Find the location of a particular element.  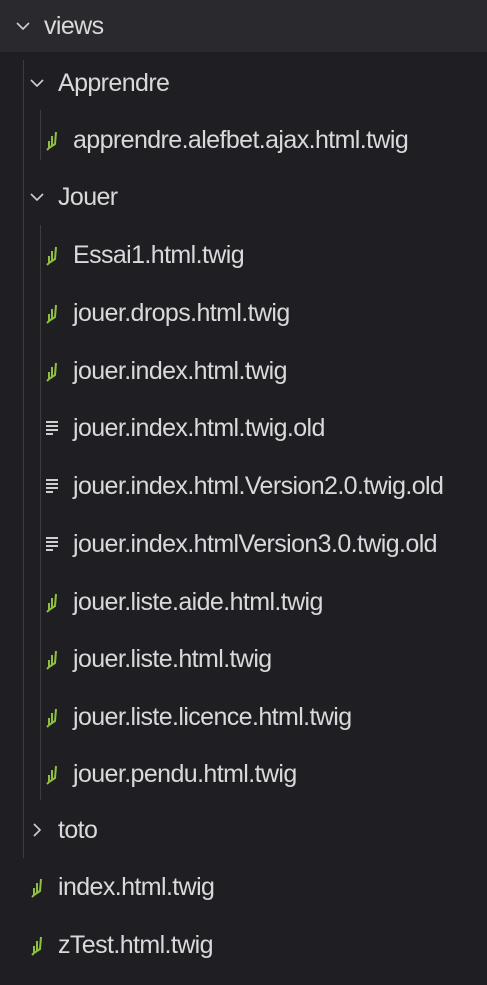

folder-label: views is located at coordinates (74, 25).